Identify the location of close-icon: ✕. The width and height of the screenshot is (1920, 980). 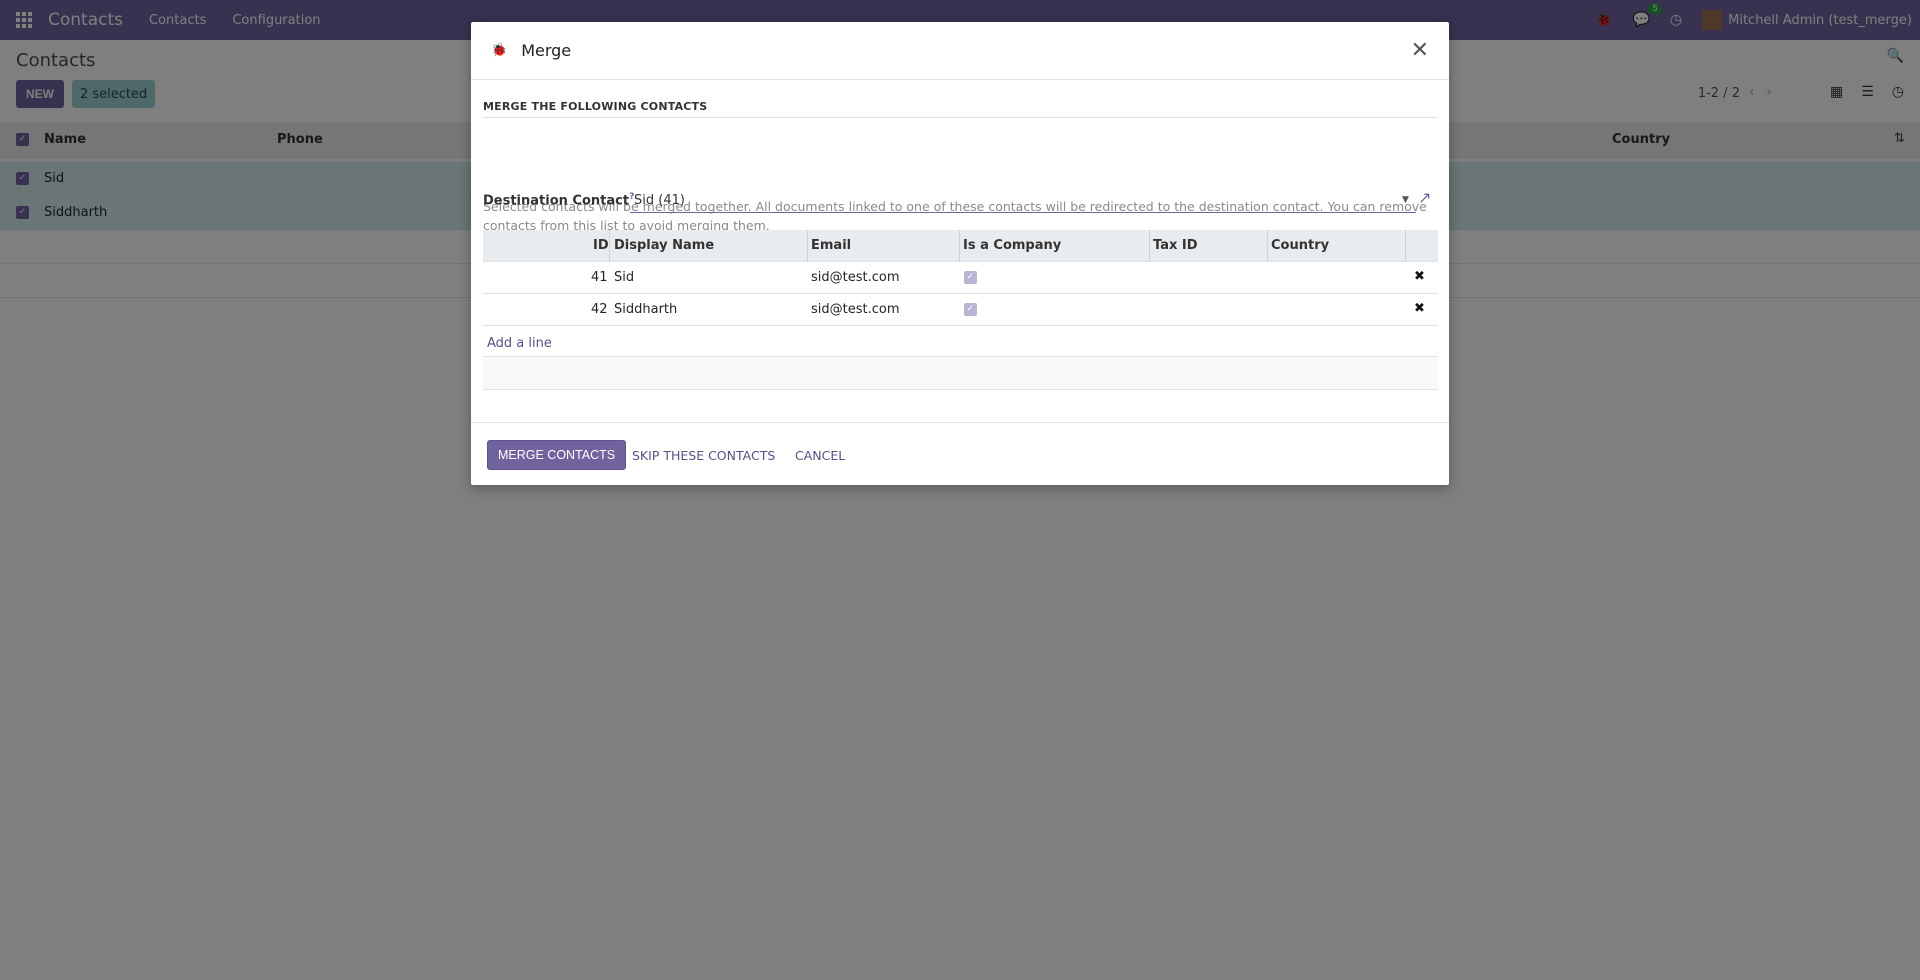
(1420, 50).